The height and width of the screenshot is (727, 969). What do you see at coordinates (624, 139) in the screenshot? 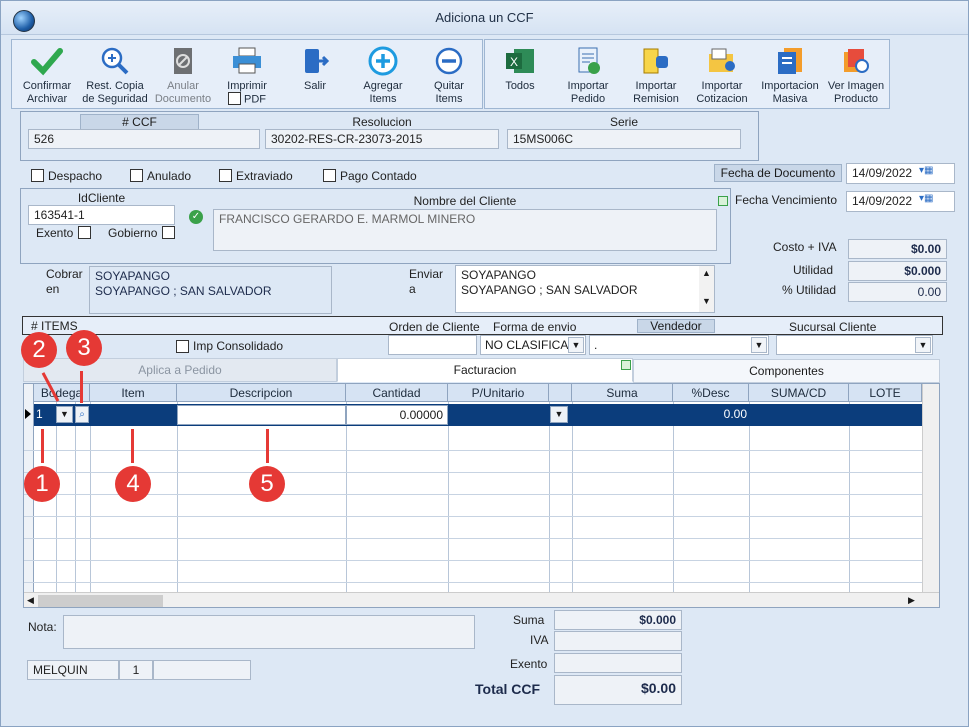
I see `serie-field: 15MS006C` at bounding box center [624, 139].